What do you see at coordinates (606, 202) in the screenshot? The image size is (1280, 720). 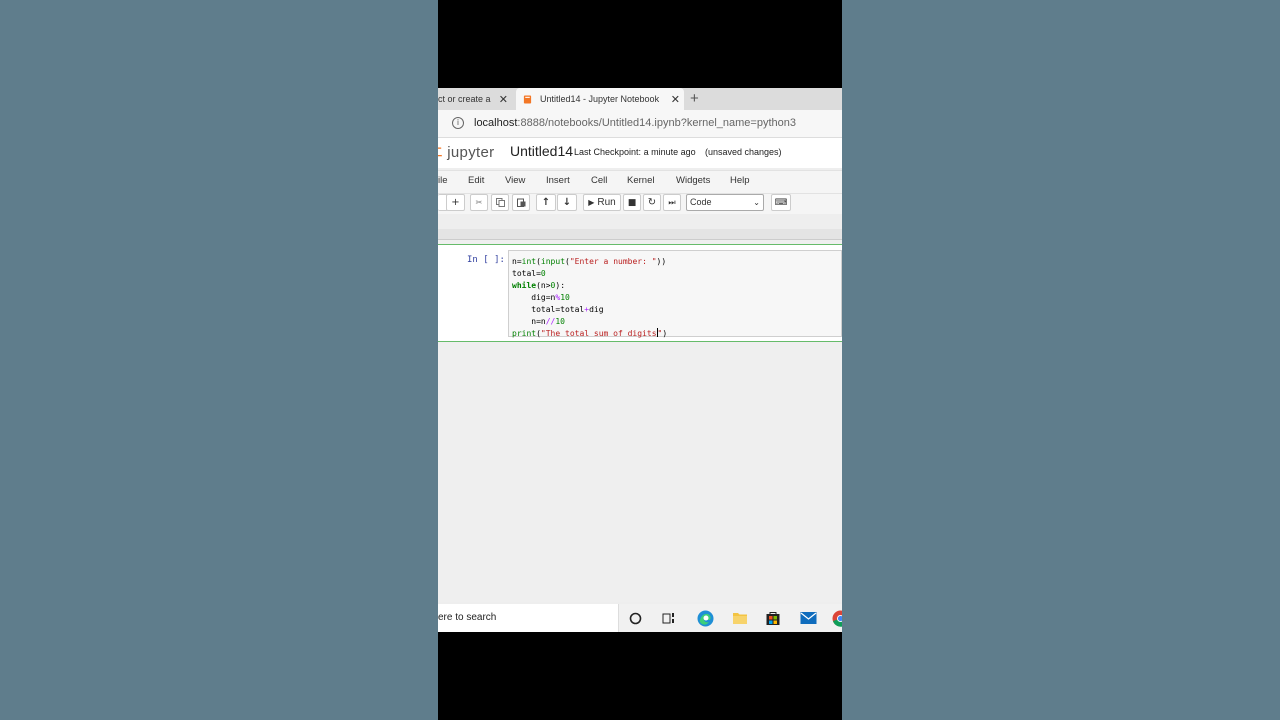 I see `run-label: Run` at bounding box center [606, 202].